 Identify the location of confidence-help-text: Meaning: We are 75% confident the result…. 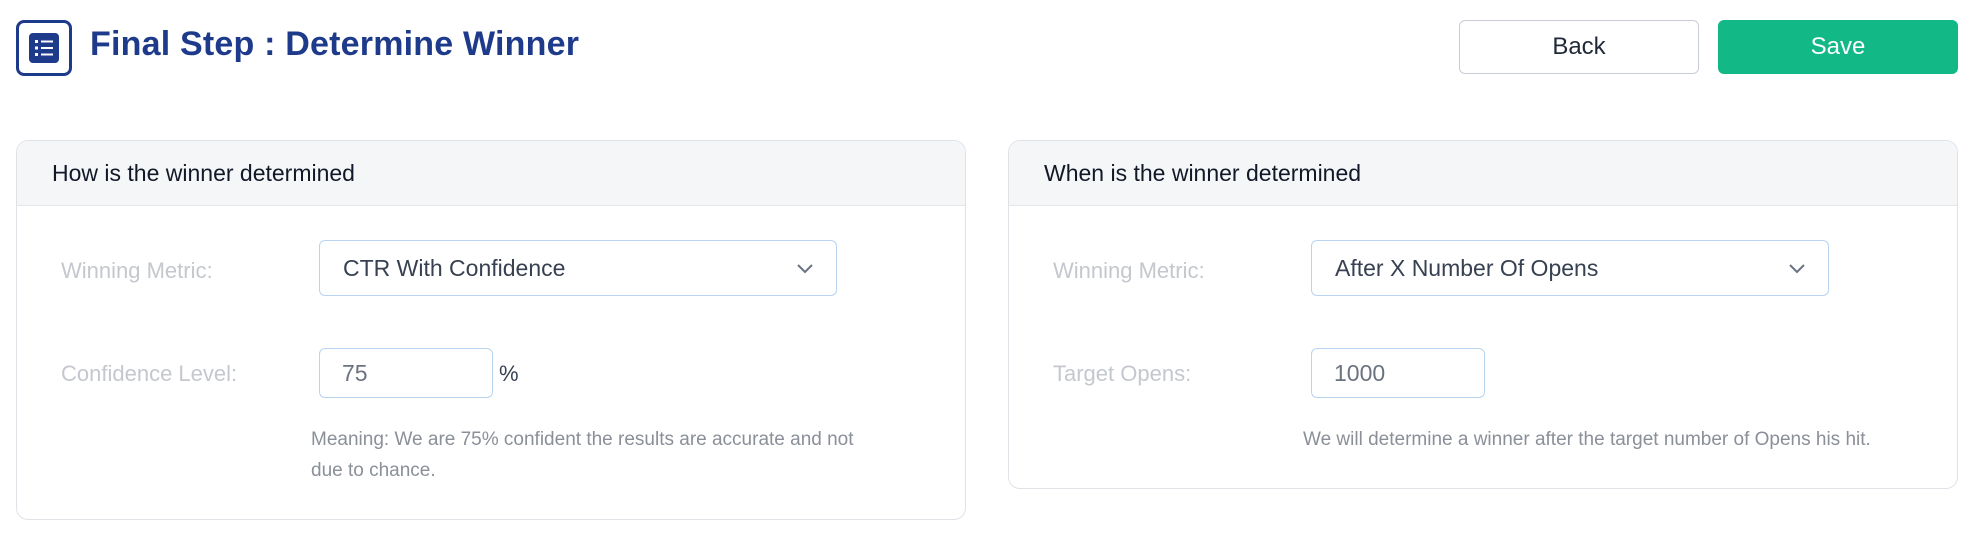
(582, 455).